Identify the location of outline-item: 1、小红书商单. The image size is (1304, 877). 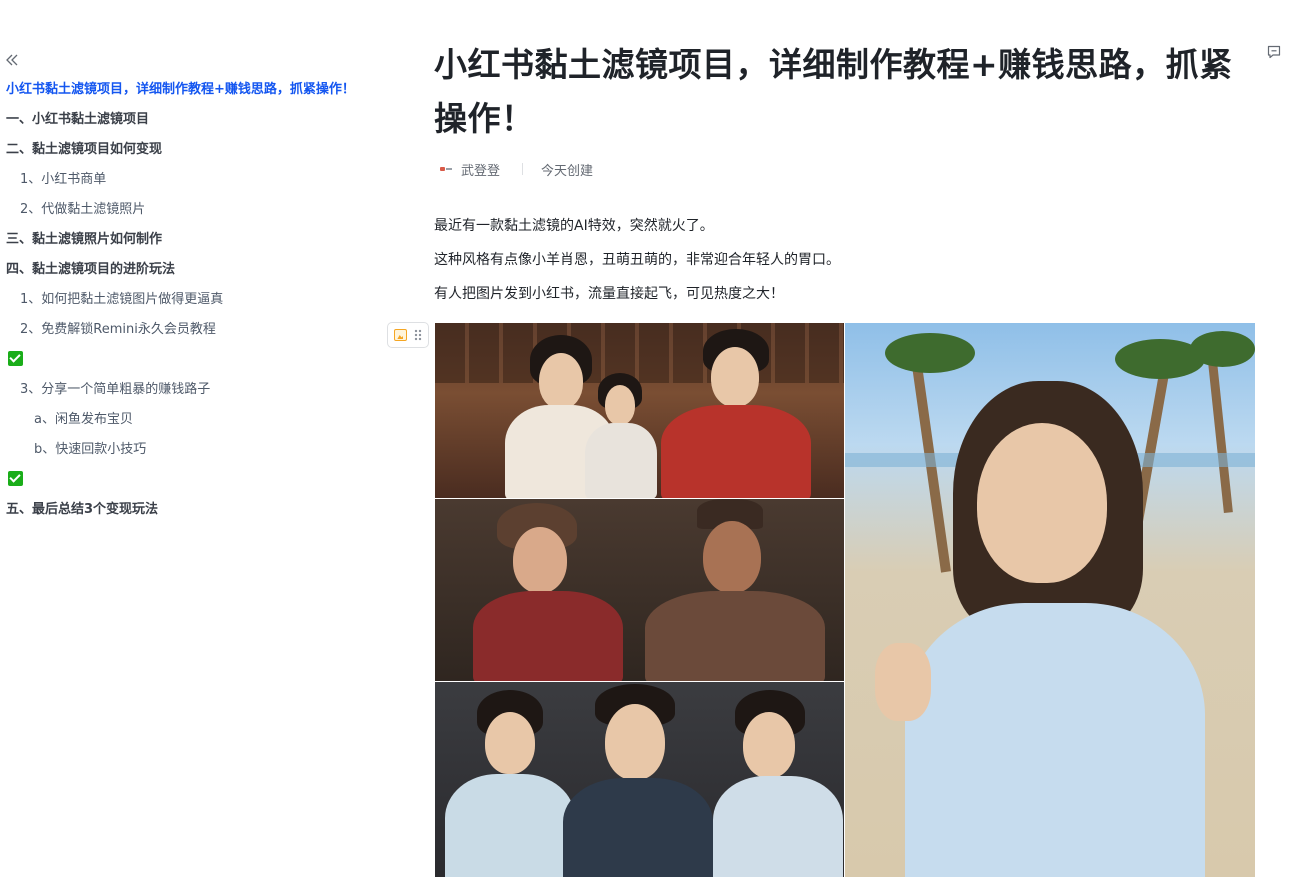
(190, 183).